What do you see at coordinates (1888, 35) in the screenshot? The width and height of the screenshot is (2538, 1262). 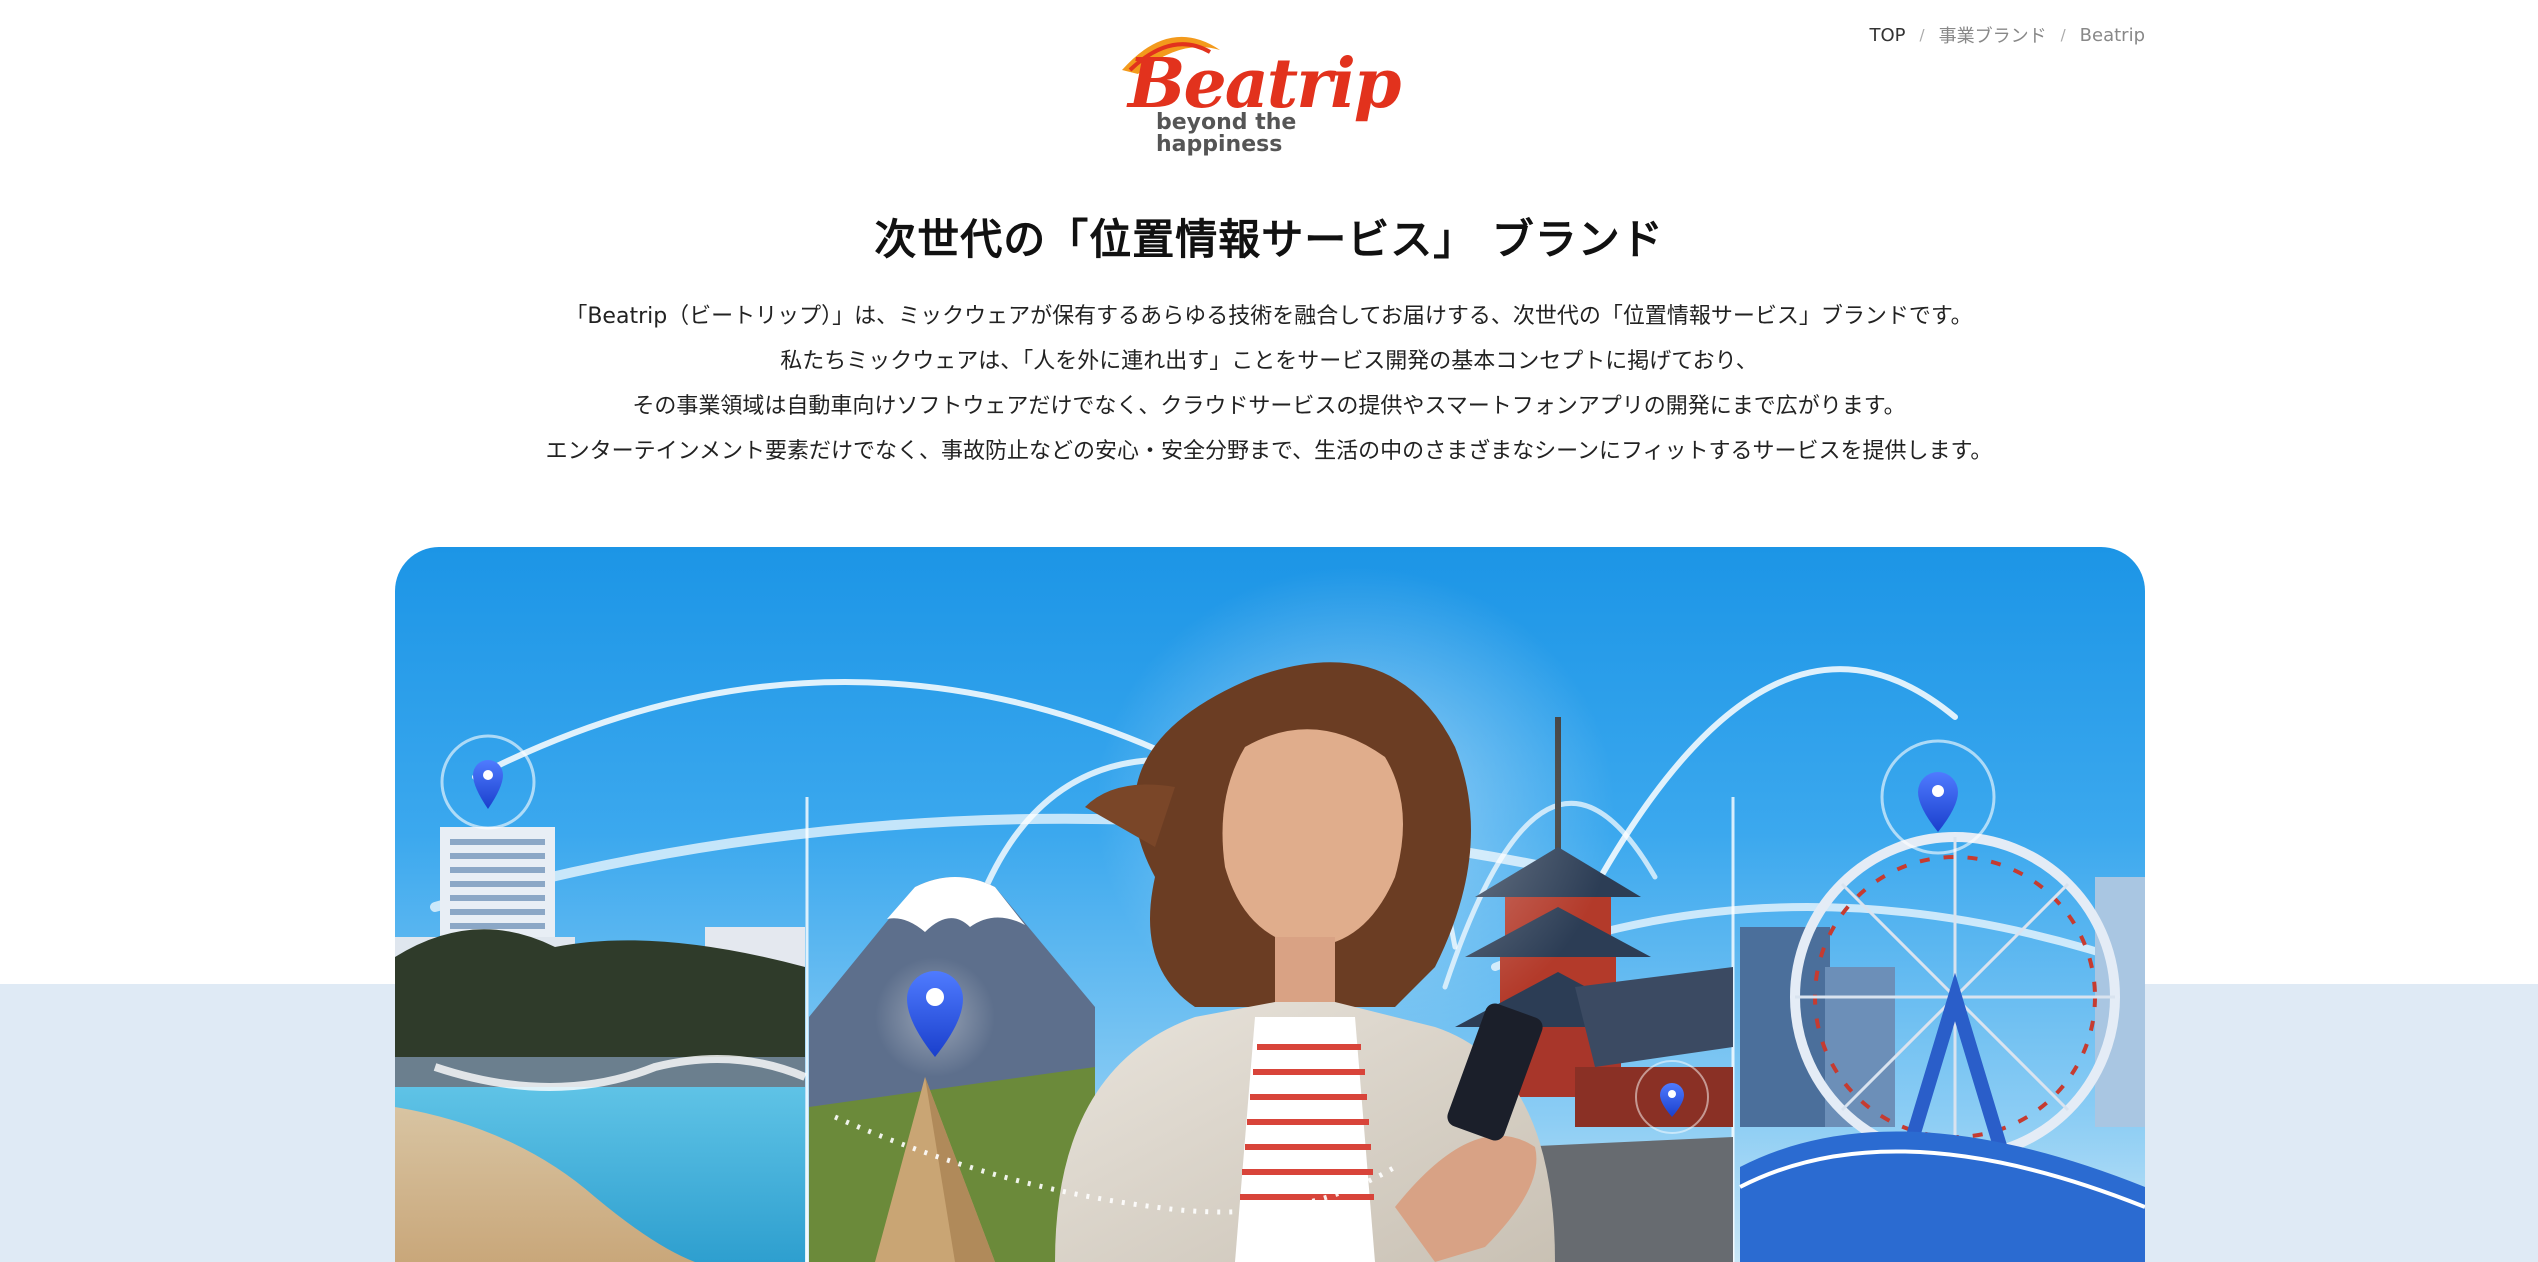 I see `breadcrumb-top-link: TOP` at bounding box center [1888, 35].